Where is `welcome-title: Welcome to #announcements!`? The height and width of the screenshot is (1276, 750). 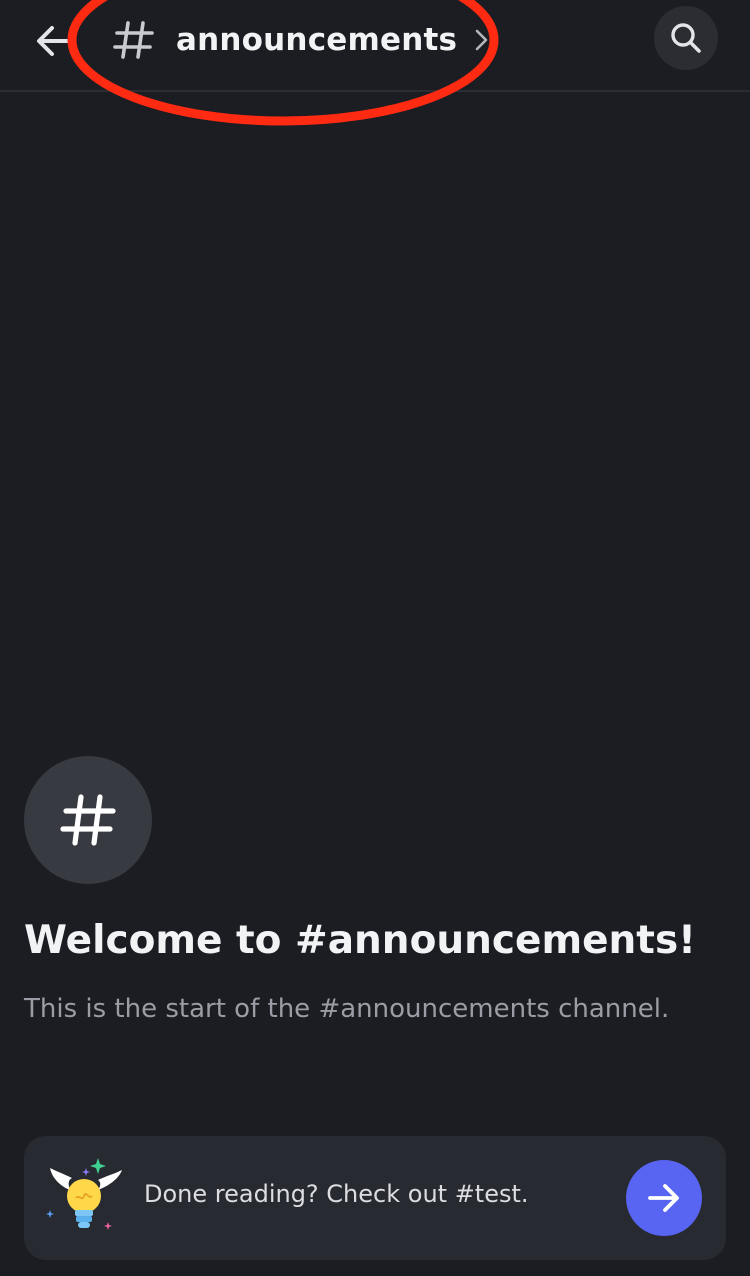
welcome-title: Welcome to #announcements! is located at coordinates (360, 940).